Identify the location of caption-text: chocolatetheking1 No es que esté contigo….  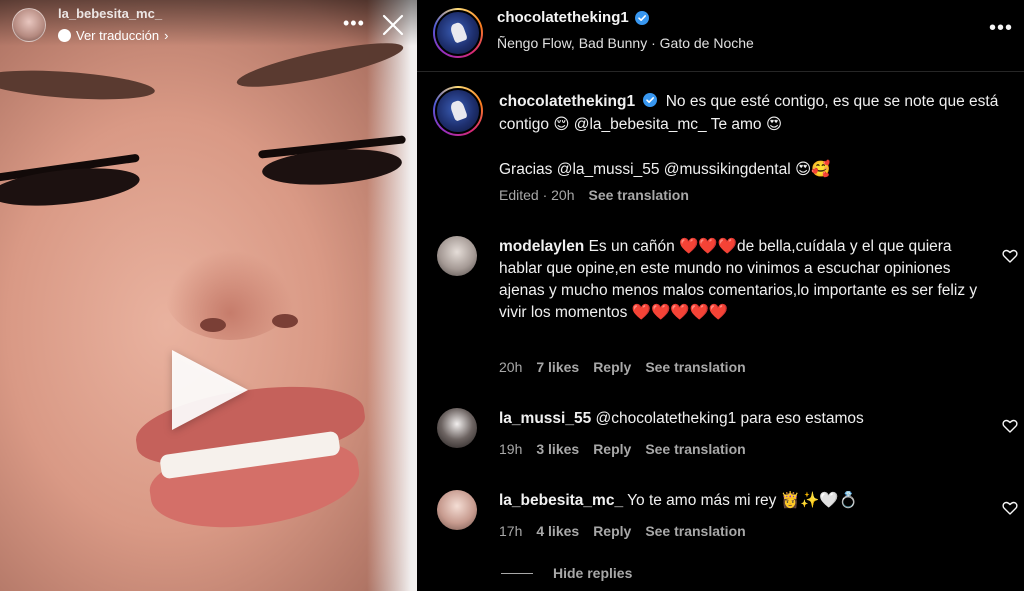
(749, 135).